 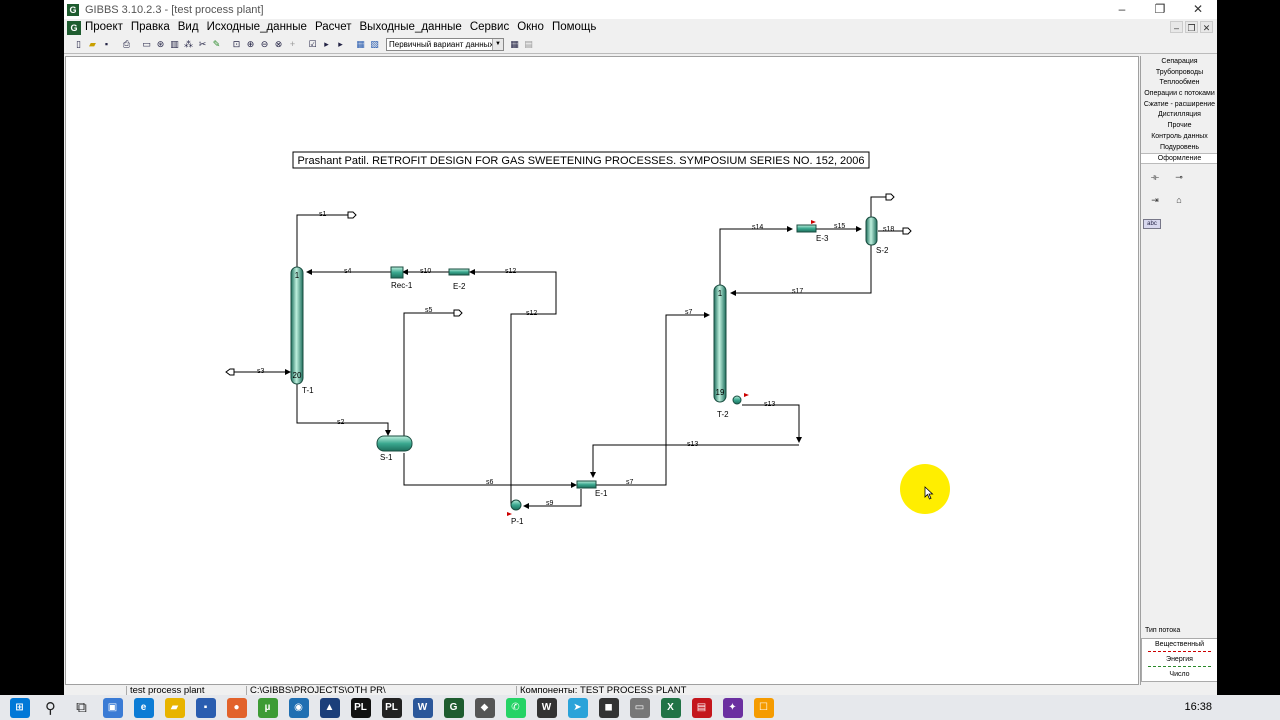 I want to click on stream-type-material: Вещественный, so click(x=1179, y=645).